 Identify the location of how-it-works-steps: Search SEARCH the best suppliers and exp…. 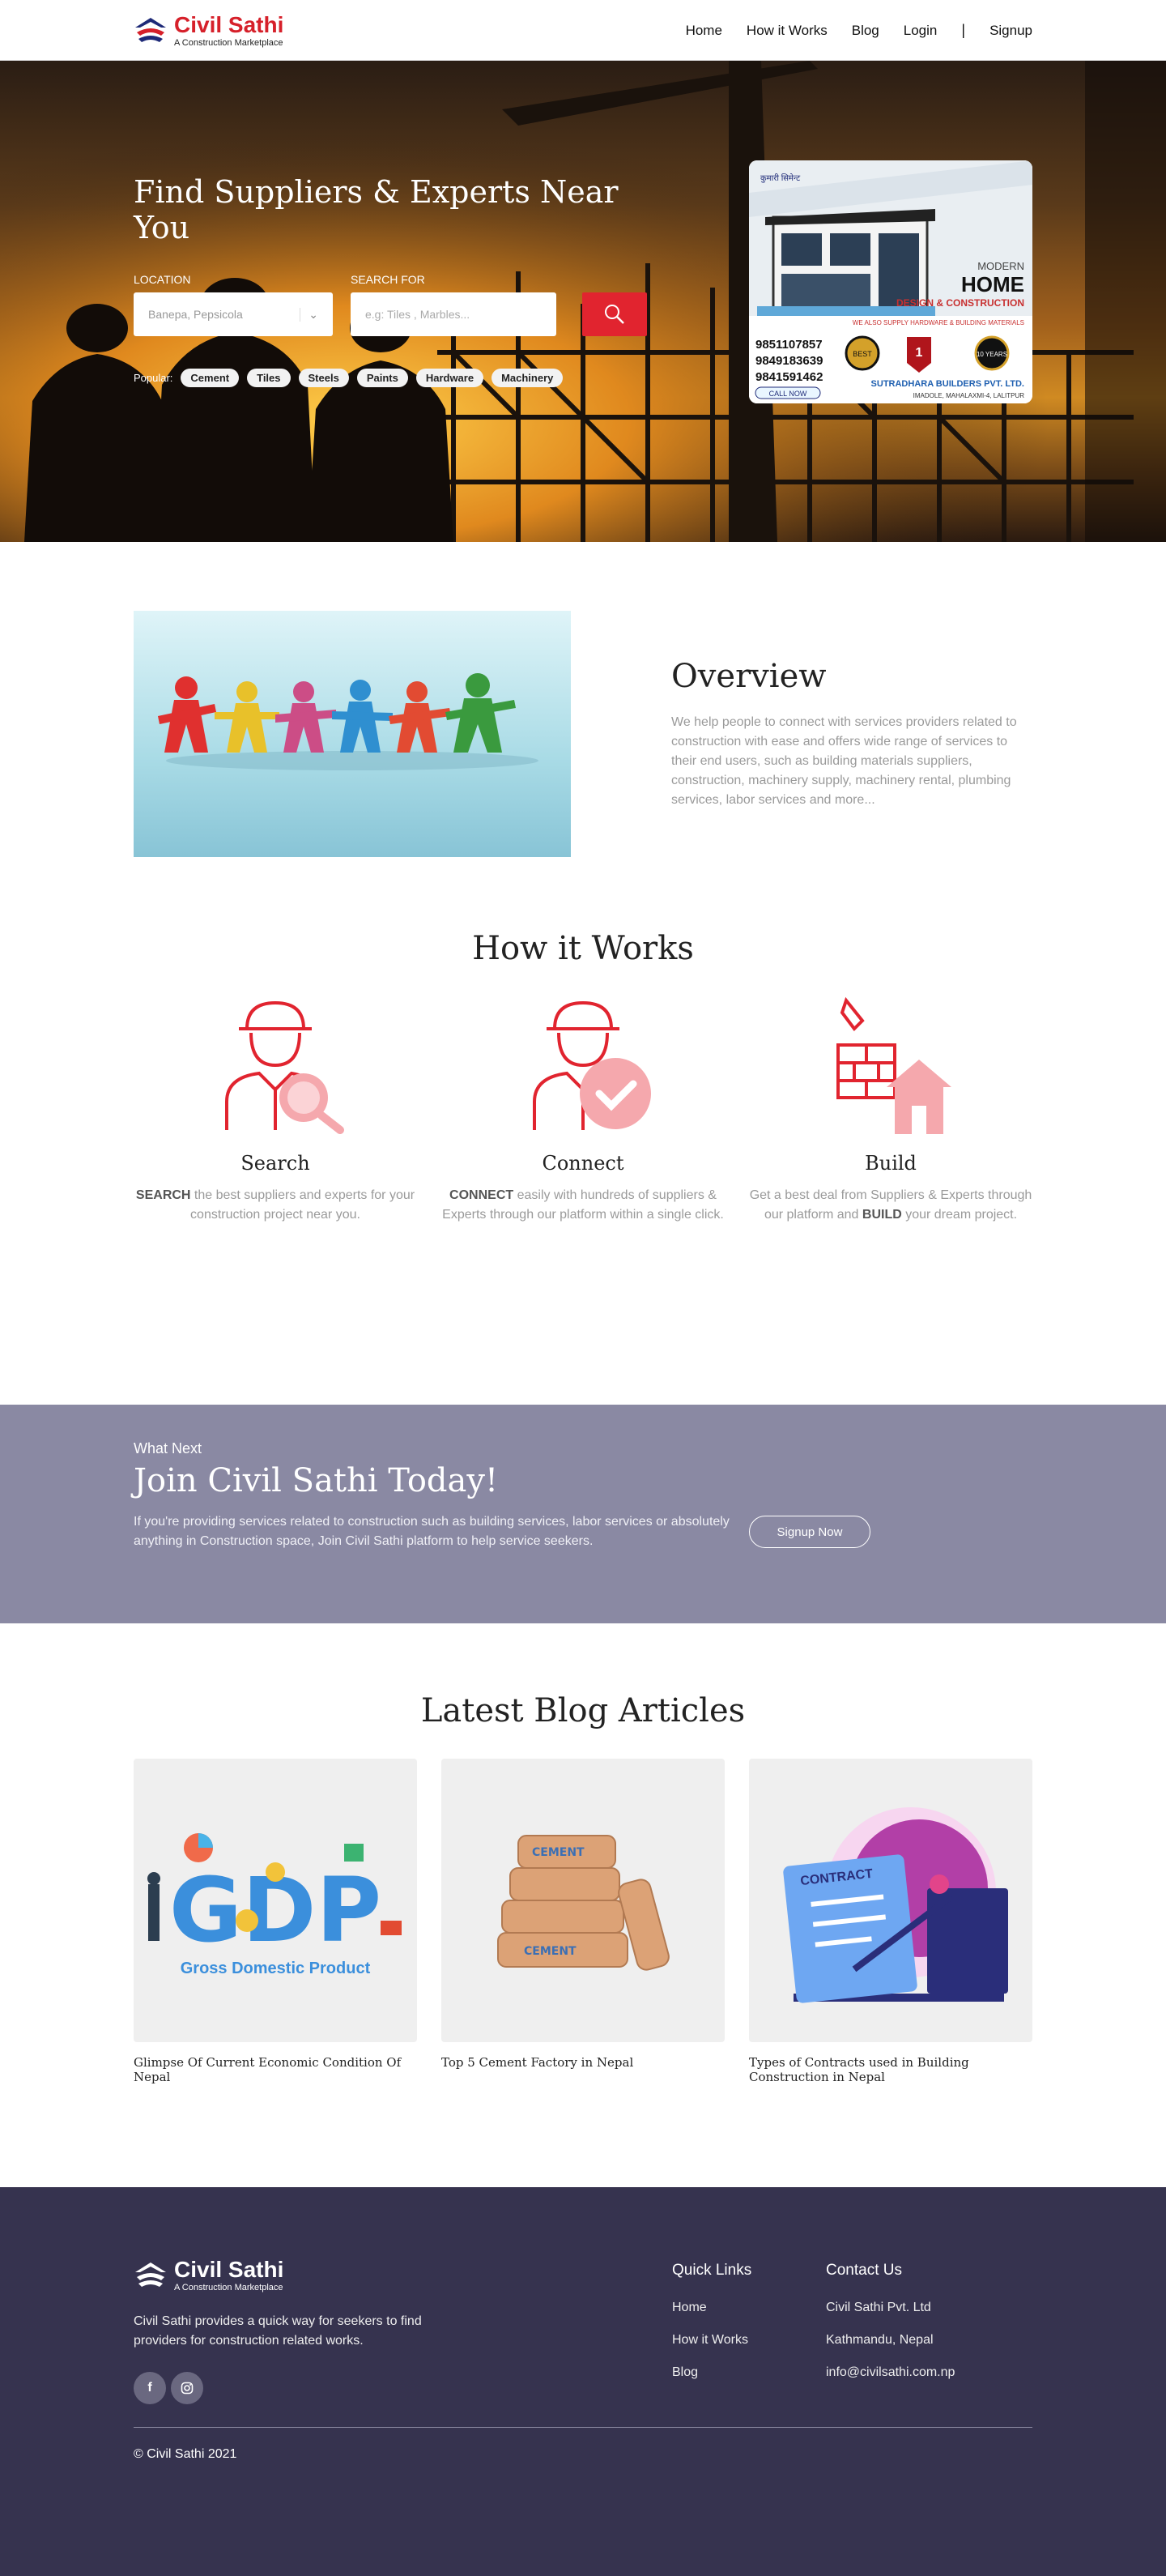
(583, 1110).